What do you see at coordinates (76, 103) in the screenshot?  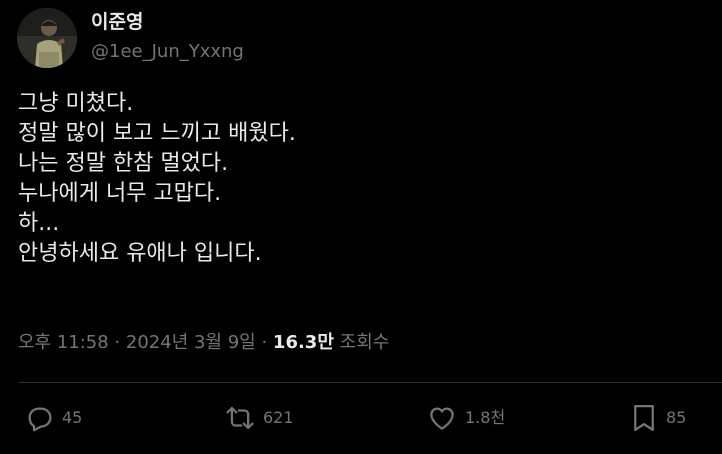 I see `tweet-text-line: 그냥 미쳤다.` at bounding box center [76, 103].